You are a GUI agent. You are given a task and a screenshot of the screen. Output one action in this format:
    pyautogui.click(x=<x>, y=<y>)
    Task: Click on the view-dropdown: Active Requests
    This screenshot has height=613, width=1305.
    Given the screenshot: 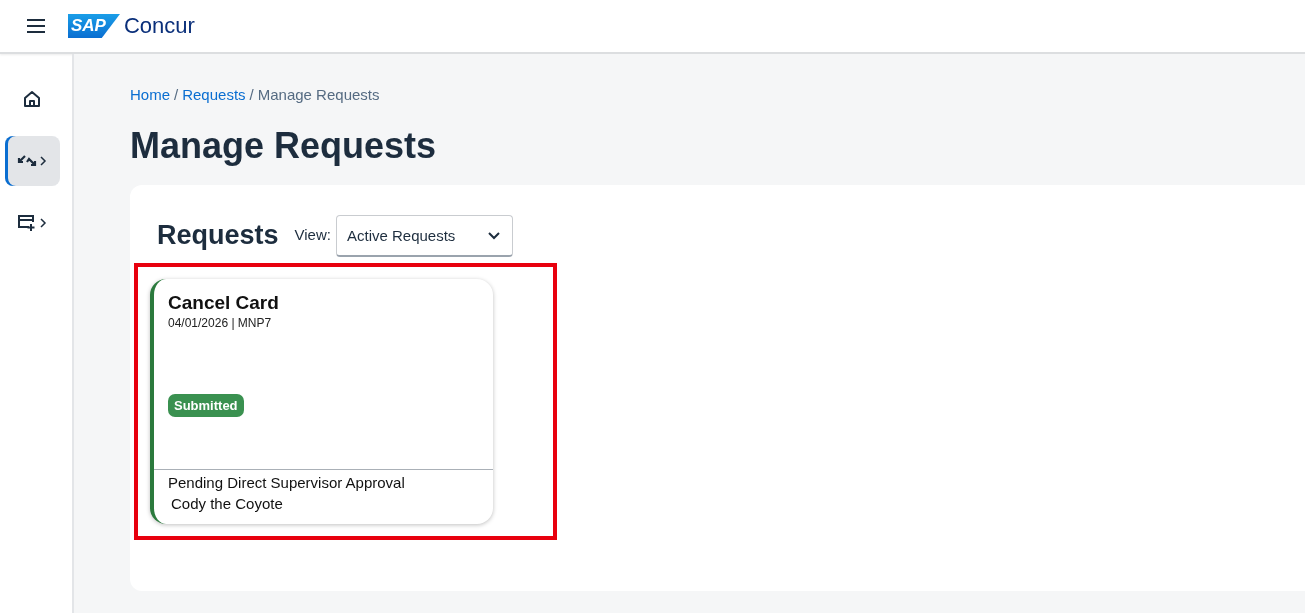 What is the action you would take?
    pyautogui.click(x=424, y=236)
    